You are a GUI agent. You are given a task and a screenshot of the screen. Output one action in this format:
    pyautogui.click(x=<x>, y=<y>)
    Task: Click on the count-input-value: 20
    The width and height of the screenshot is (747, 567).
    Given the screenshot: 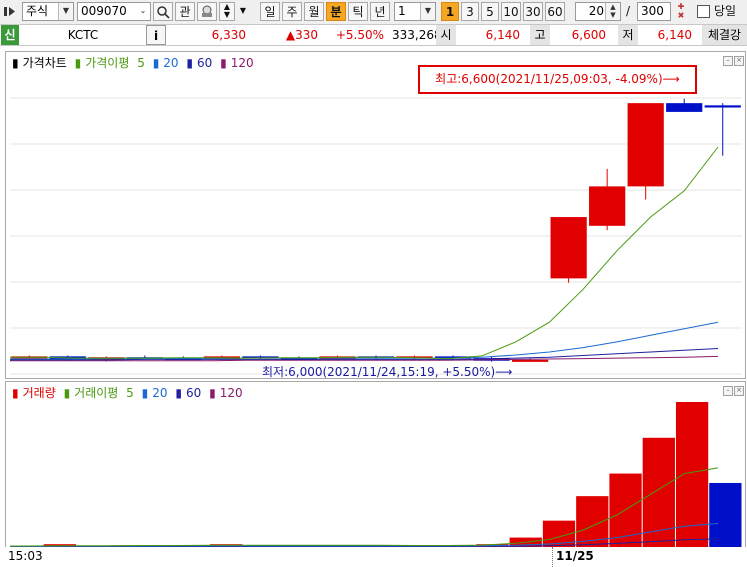 What is the action you would take?
    pyautogui.click(x=596, y=11)
    